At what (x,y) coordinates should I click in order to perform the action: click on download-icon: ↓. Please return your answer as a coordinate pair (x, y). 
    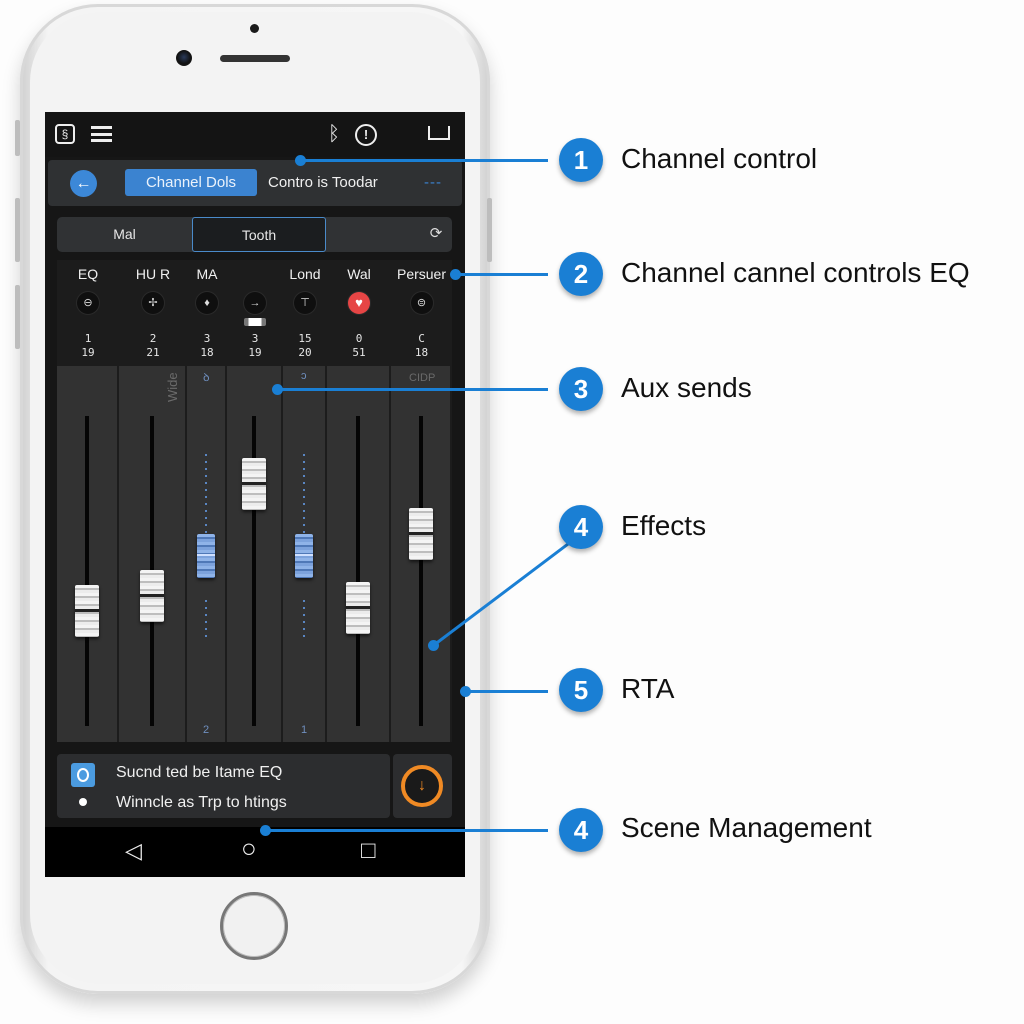
    Looking at the image, I should click on (422, 785).